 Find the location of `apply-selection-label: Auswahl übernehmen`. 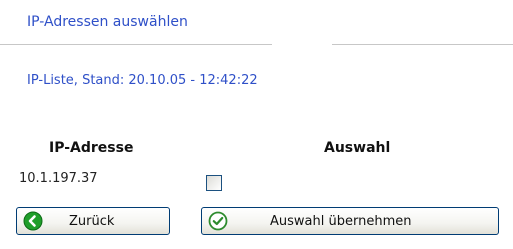

apply-selection-label: Auswahl übernehmen is located at coordinates (341, 221).